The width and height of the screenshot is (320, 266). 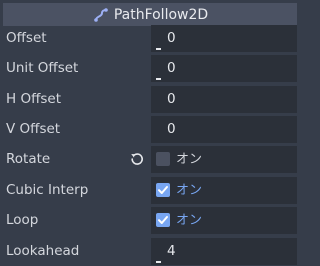 What do you see at coordinates (150, 220) in the screenshot?
I see `property-row-loop: Loop オン` at bounding box center [150, 220].